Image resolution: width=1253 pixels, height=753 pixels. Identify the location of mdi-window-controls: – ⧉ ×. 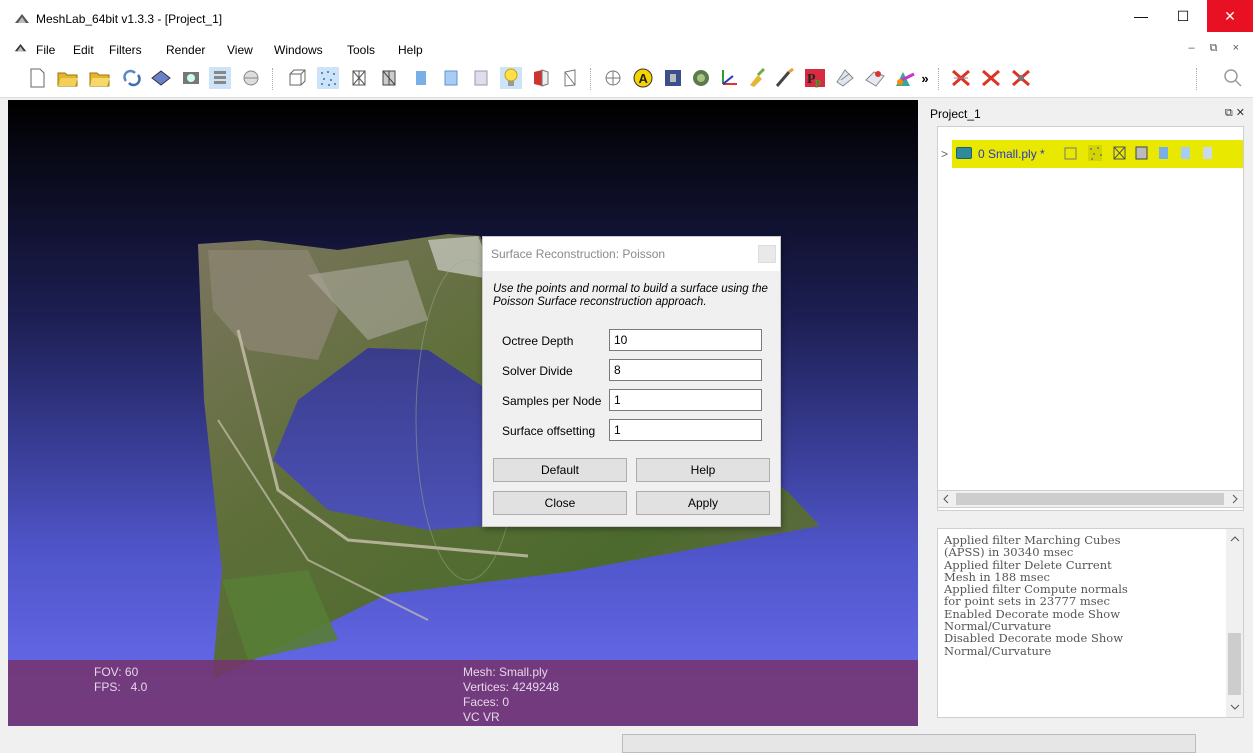
(1216, 48).